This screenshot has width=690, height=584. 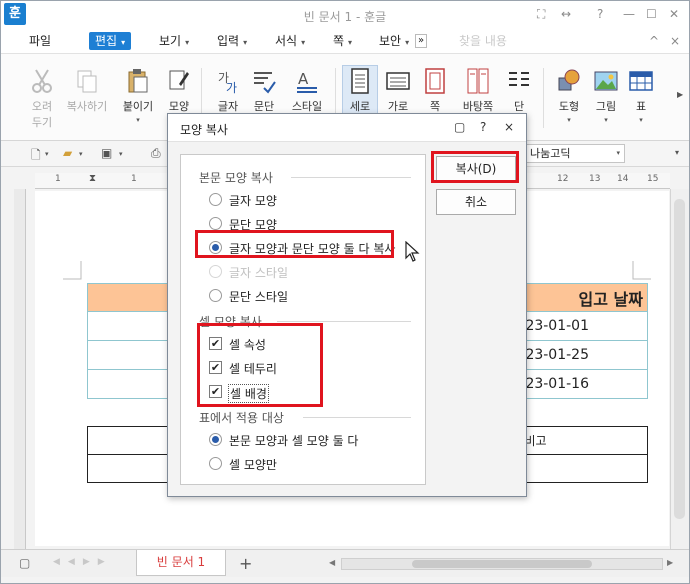 What do you see at coordinates (509, 127) in the screenshot?
I see `close-icon: ×` at bounding box center [509, 127].